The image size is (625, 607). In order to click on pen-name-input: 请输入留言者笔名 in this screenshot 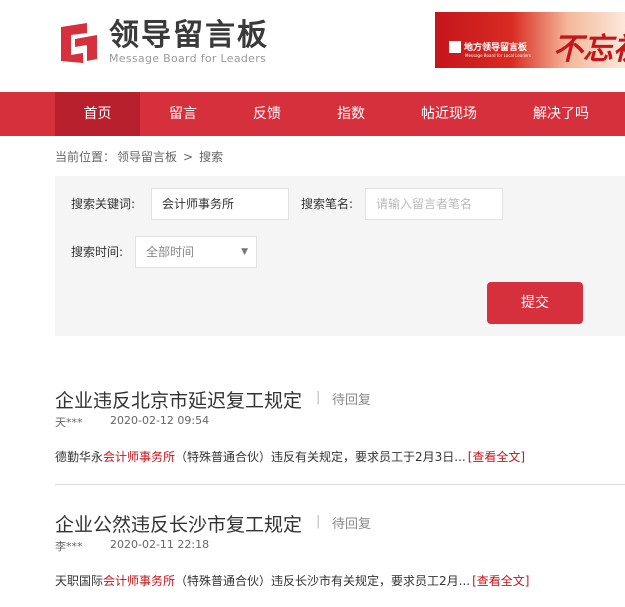, I will do `click(434, 204)`.